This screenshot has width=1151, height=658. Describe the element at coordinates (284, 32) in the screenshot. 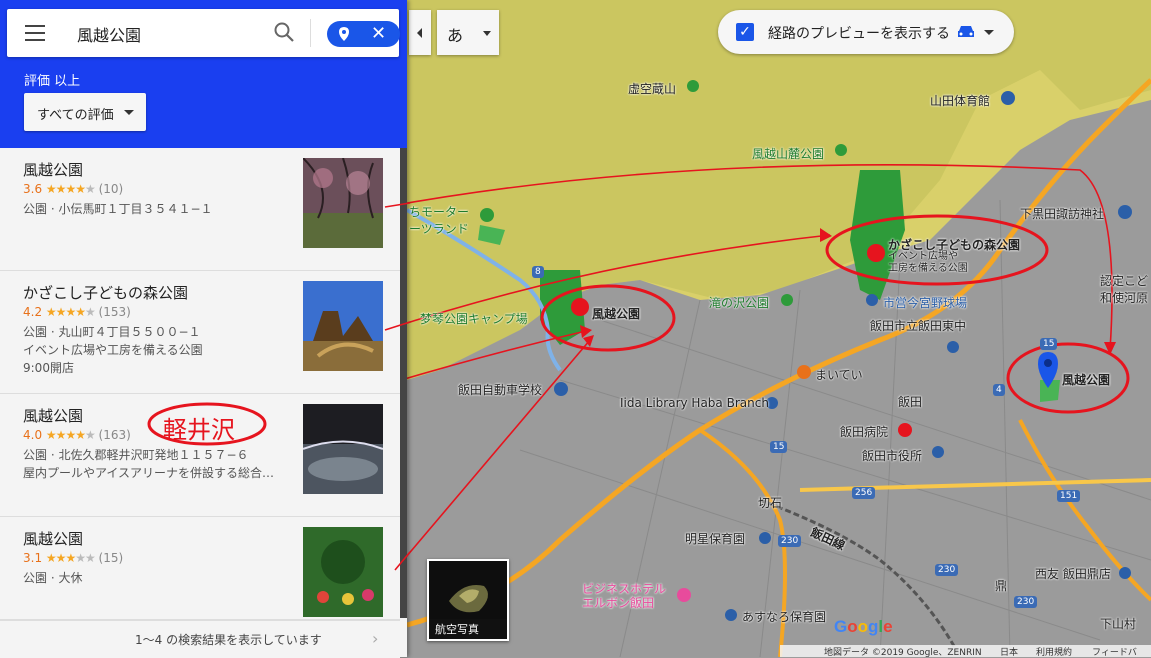

I see `search-icon` at that location.